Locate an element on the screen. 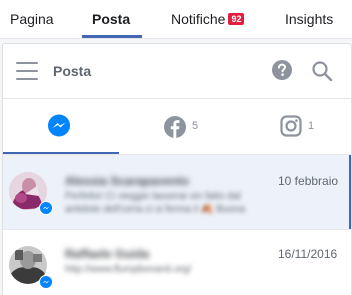 The image size is (352, 295). tab-posta: Posta is located at coordinates (111, 19).